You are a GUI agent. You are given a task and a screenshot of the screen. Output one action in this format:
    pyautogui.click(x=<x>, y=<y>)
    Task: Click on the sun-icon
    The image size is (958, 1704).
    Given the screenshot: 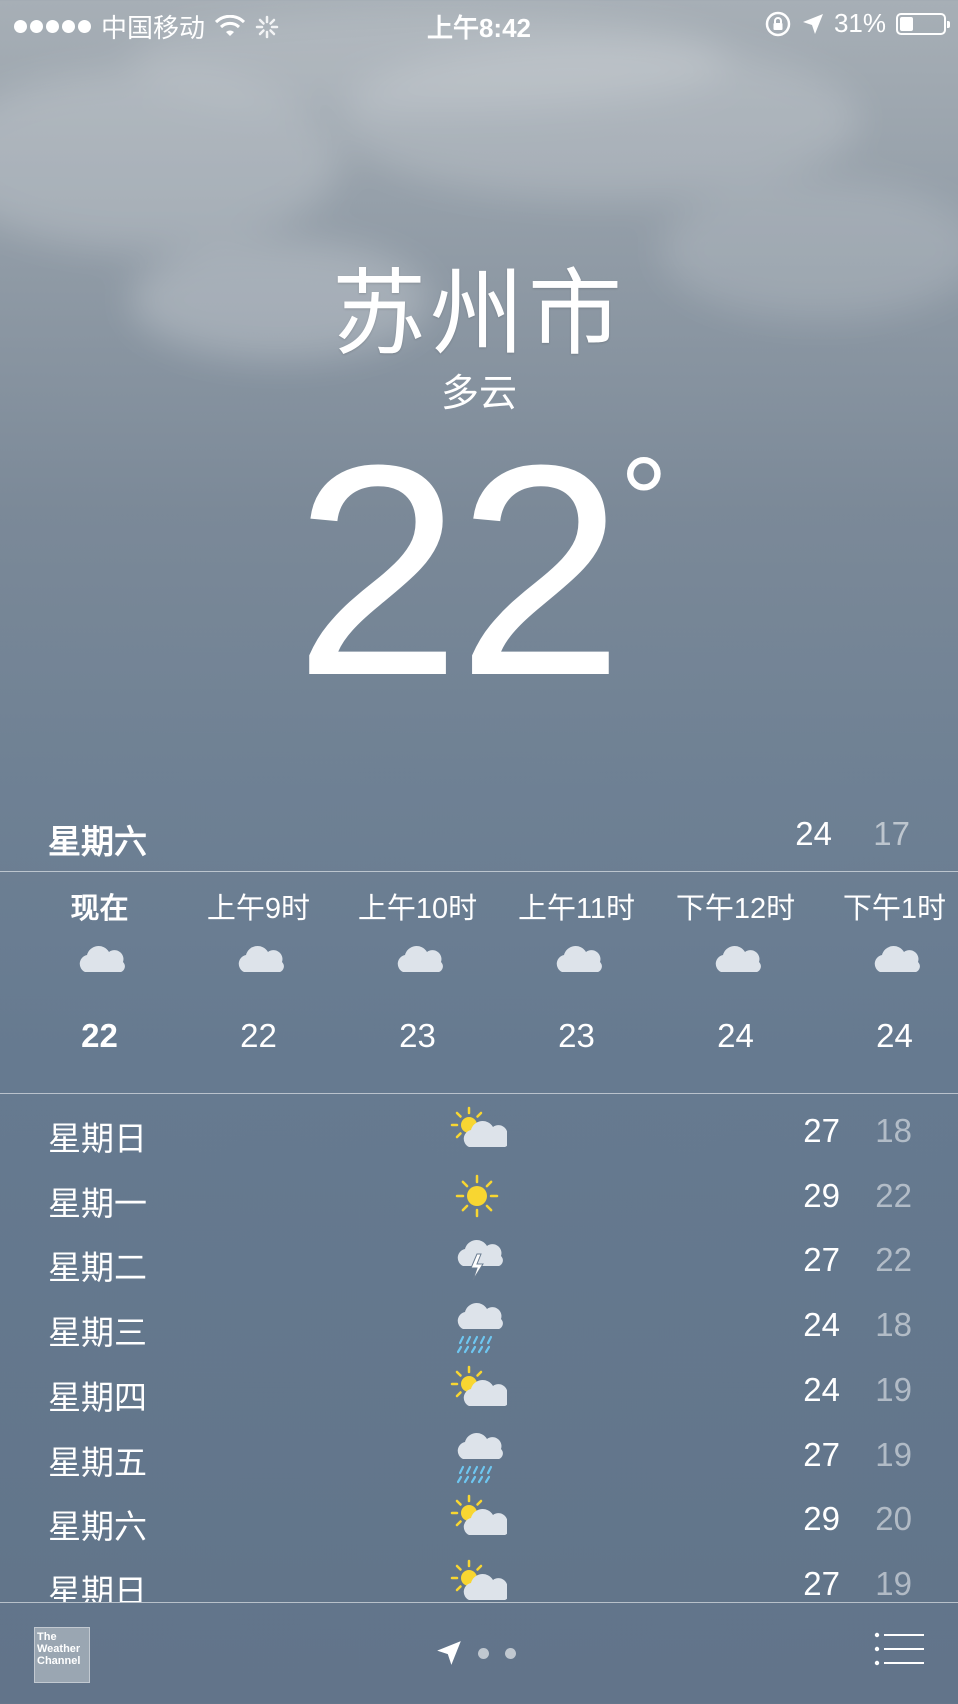 What is the action you would take?
    pyautogui.click(x=477, y=1195)
    